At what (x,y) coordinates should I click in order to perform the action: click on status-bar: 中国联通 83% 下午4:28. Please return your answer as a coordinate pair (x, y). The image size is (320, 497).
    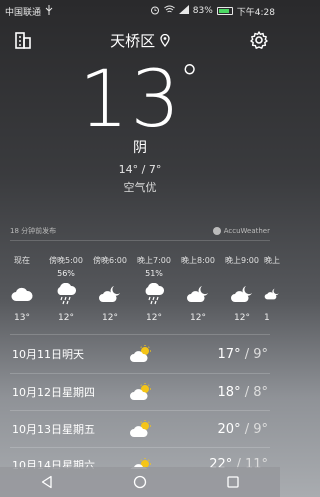
    Looking at the image, I should click on (140, 11).